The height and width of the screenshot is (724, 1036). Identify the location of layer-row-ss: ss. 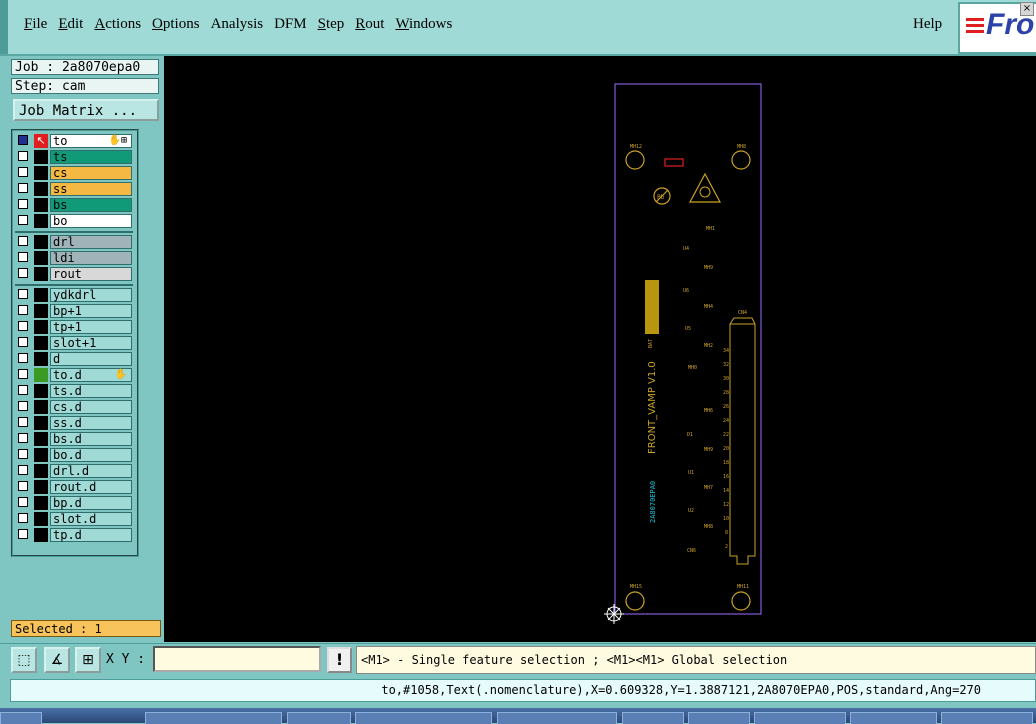
(74, 189).